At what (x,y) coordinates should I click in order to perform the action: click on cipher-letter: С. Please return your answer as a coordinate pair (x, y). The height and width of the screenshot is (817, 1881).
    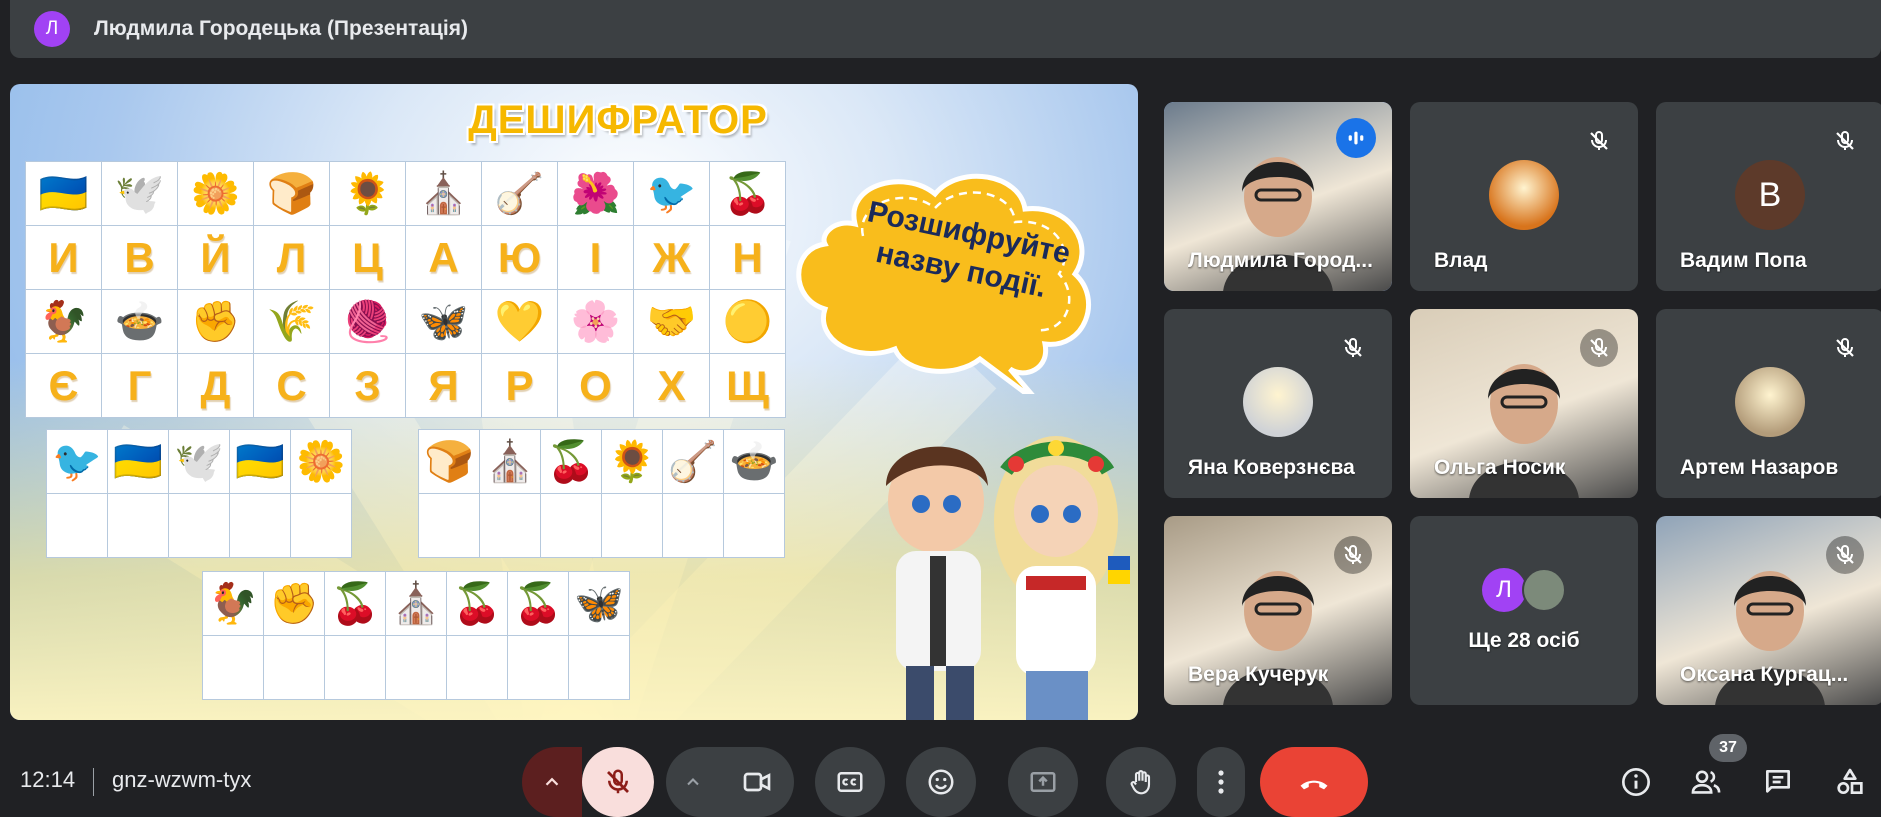
    Looking at the image, I should click on (291, 385).